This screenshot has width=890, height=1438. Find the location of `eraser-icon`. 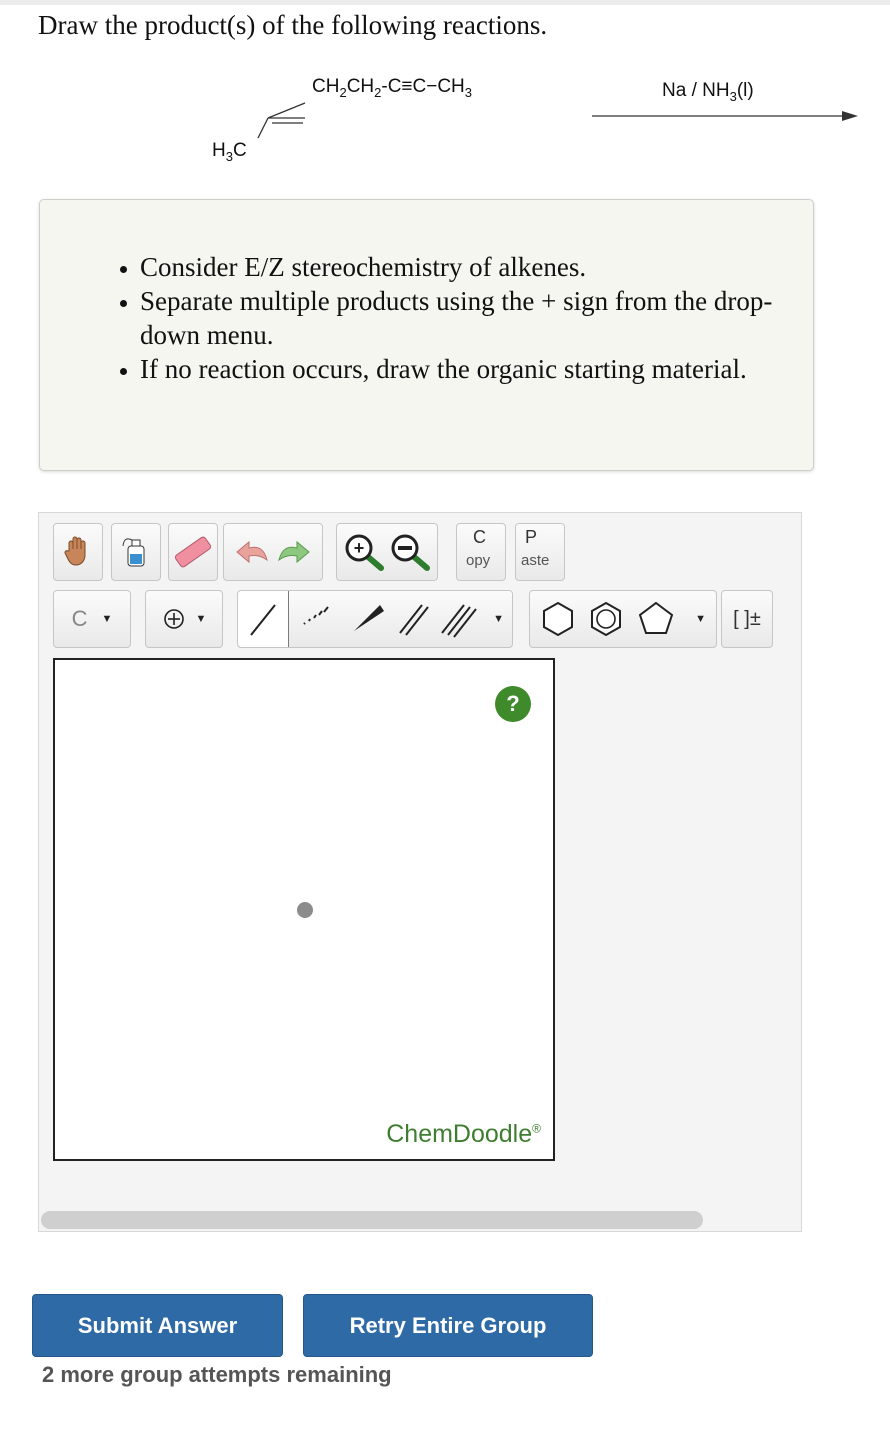

eraser-icon is located at coordinates (193, 552).